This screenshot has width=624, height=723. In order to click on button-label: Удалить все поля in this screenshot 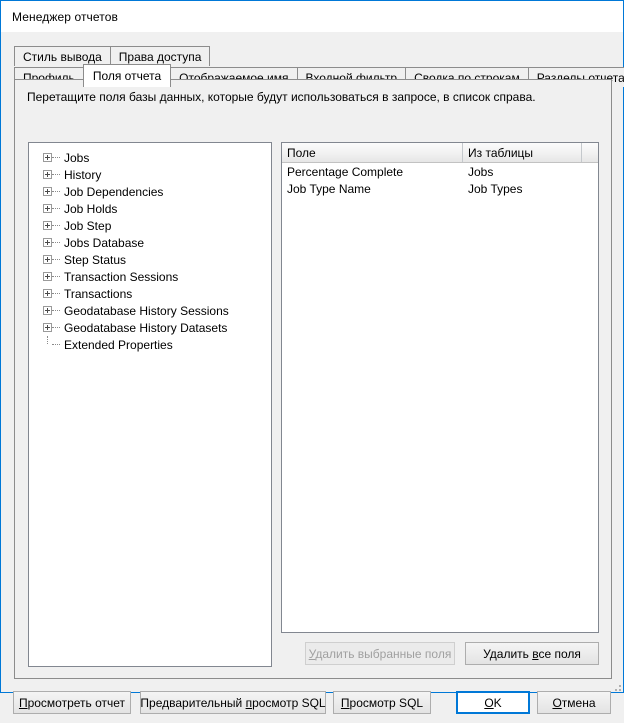, I will do `click(532, 653)`.